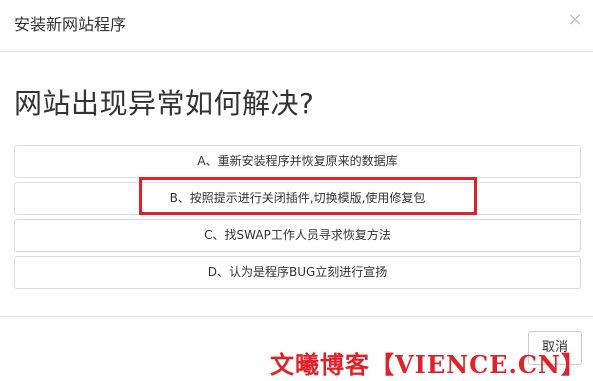 This screenshot has height=381, width=593. Describe the element at coordinates (555, 348) in the screenshot. I see `cancel-button: 取消` at that location.